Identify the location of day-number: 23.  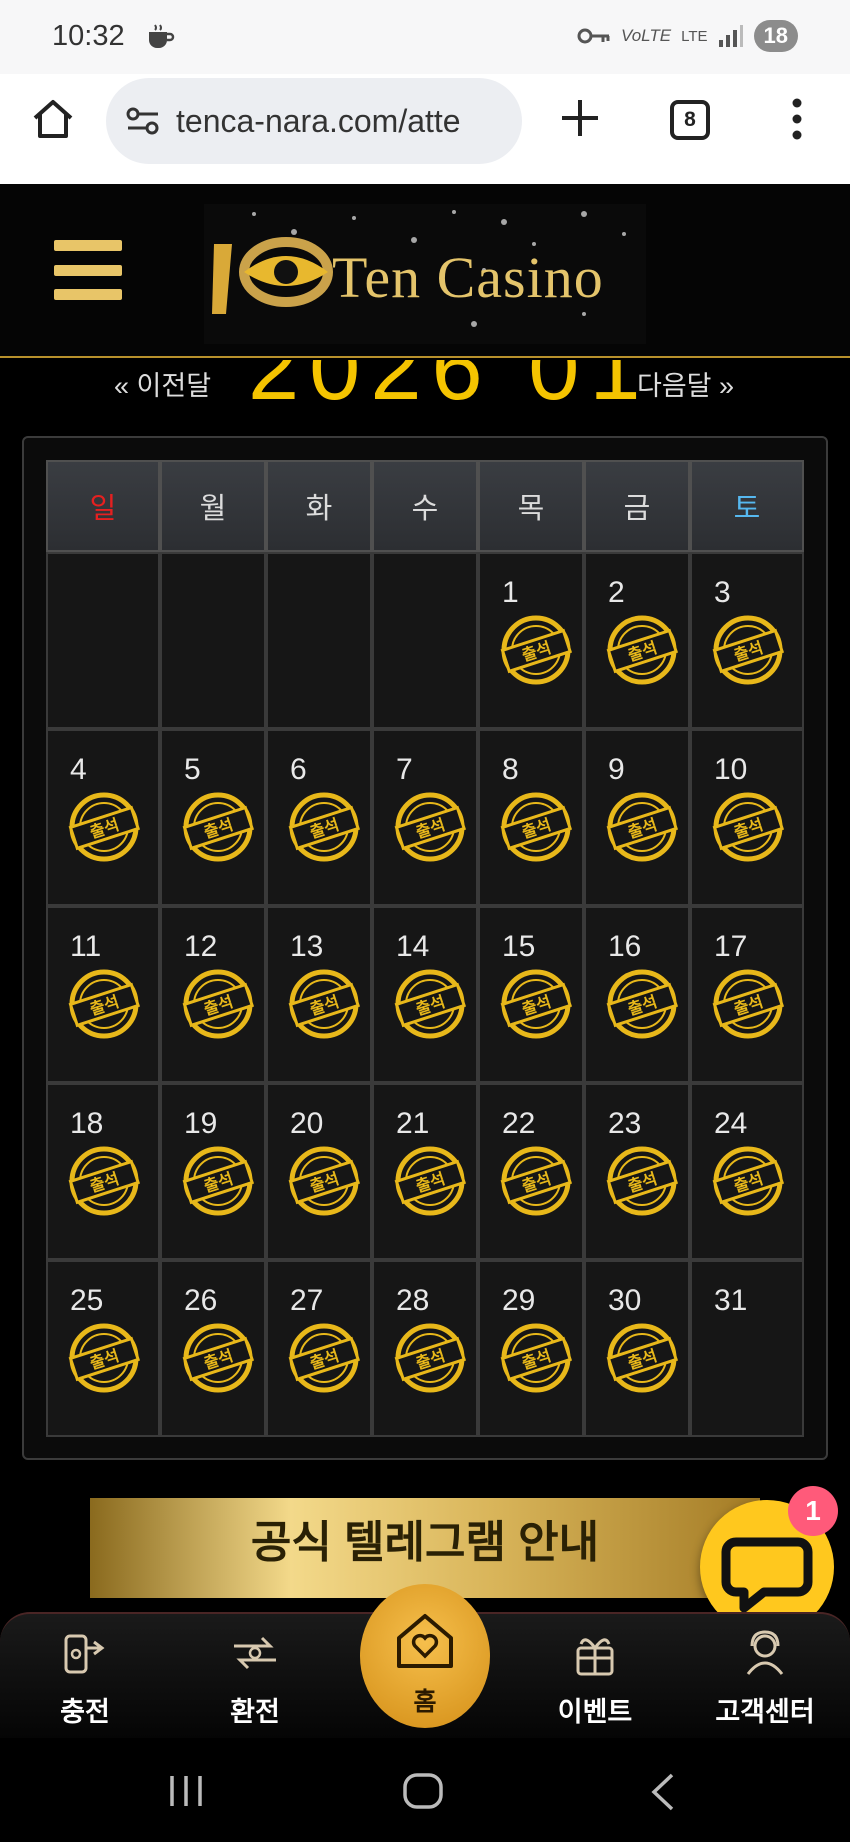
(625, 1123).